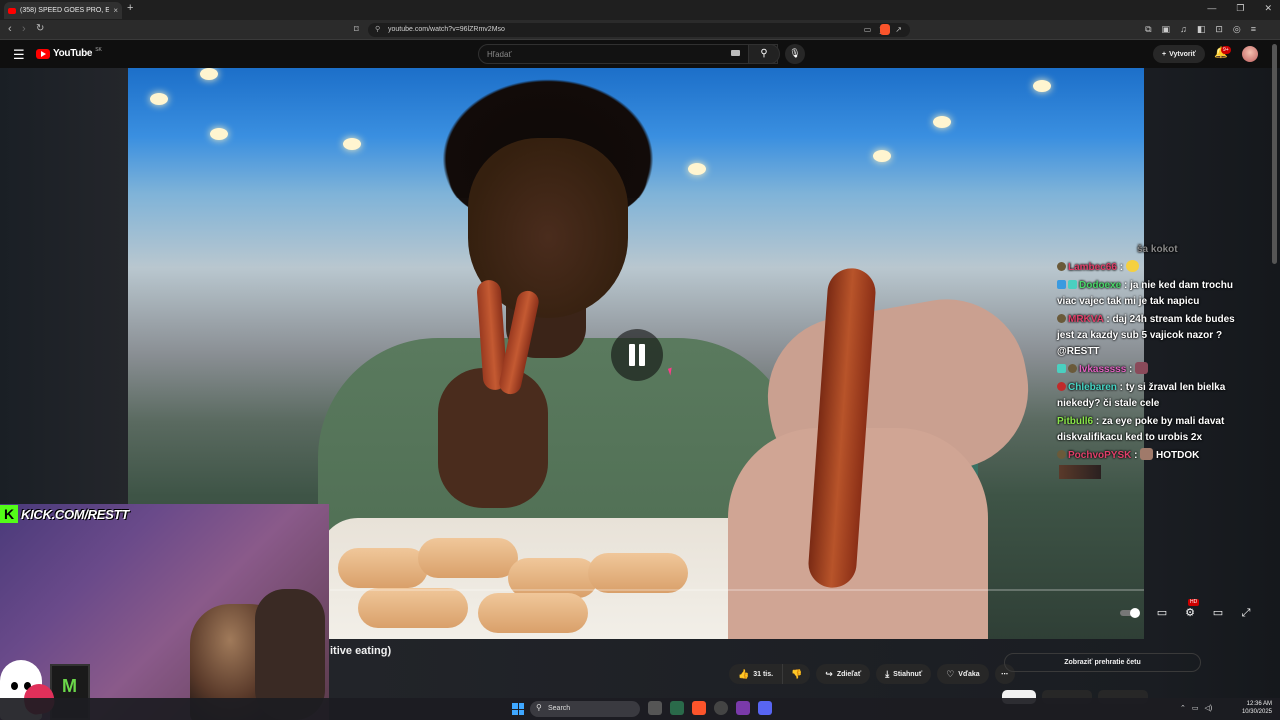  Describe the element at coordinates (963, 674) in the screenshot. I see `thanks-button: ♡ Vďaka` at that location.